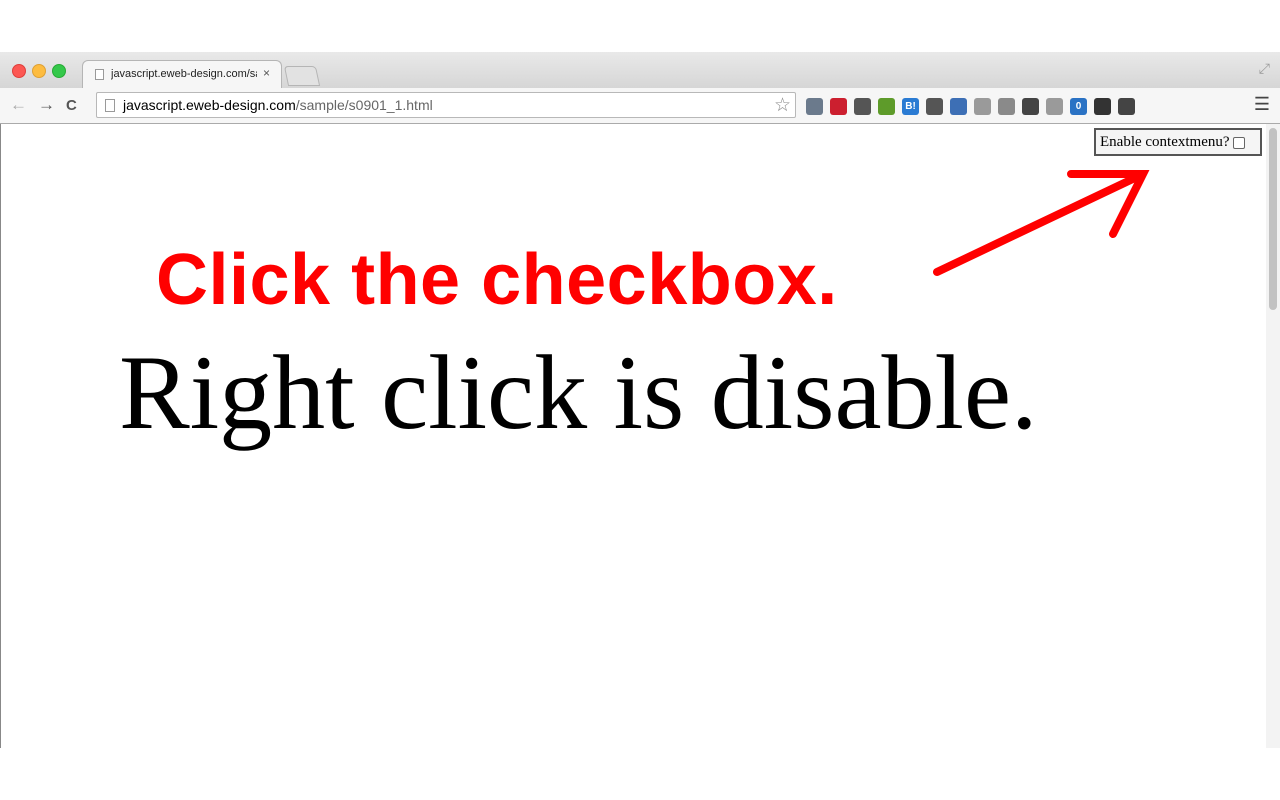 The height and width of the screenshot is (800, 1280). Describe the element at coordinates (982, 106) in the screenshot. I see `globe-icon` at that location.